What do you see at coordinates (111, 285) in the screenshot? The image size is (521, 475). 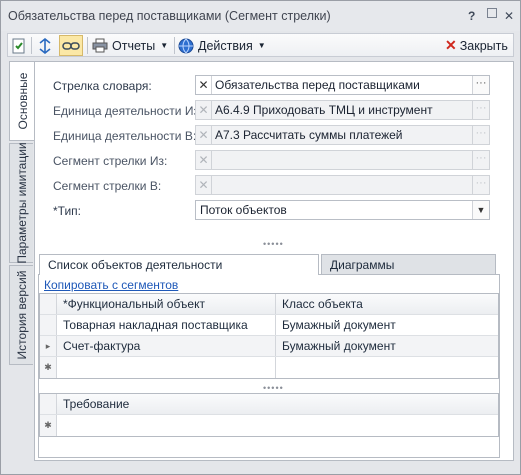 I see `copy-from-segments-link: Копировать с сегментов` at bounding box center [111, 285].